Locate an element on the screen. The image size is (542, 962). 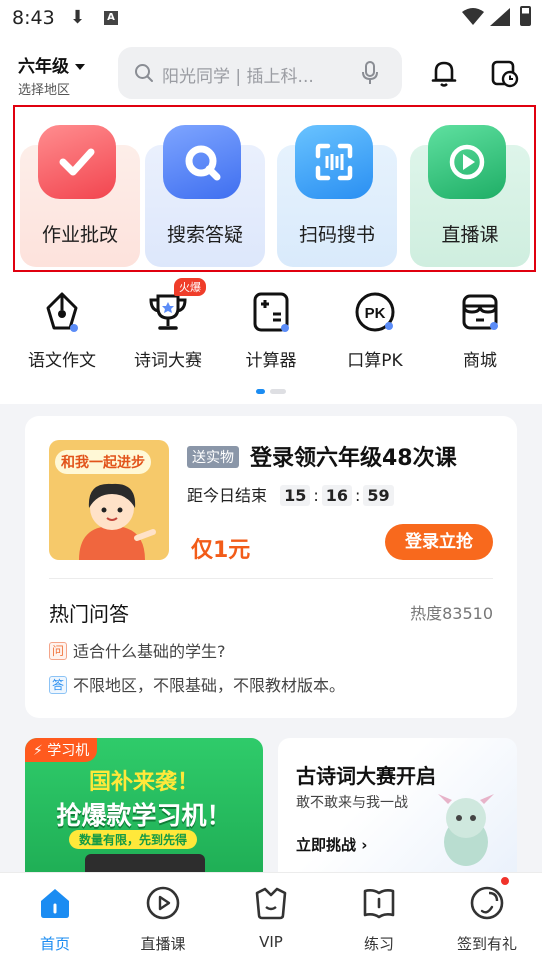
tab-vip: VIP is located at coordinates (271, 918).